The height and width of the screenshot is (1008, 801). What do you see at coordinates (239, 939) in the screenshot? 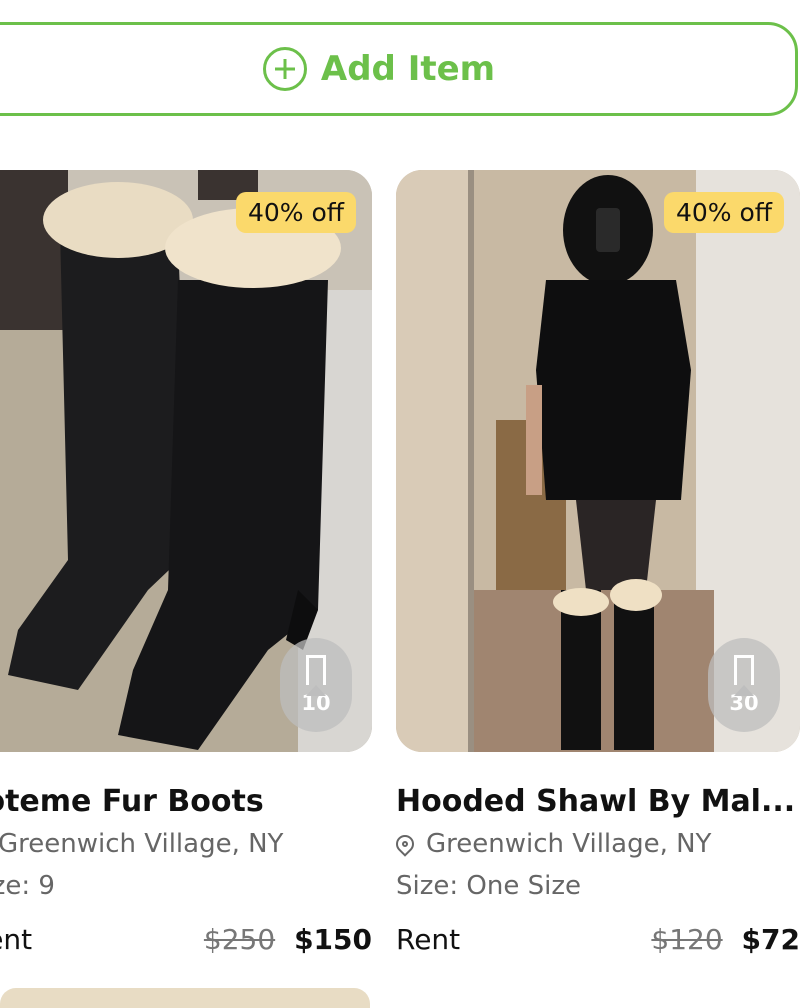
I see `old-price: $250` at bounding box center [239, 939].